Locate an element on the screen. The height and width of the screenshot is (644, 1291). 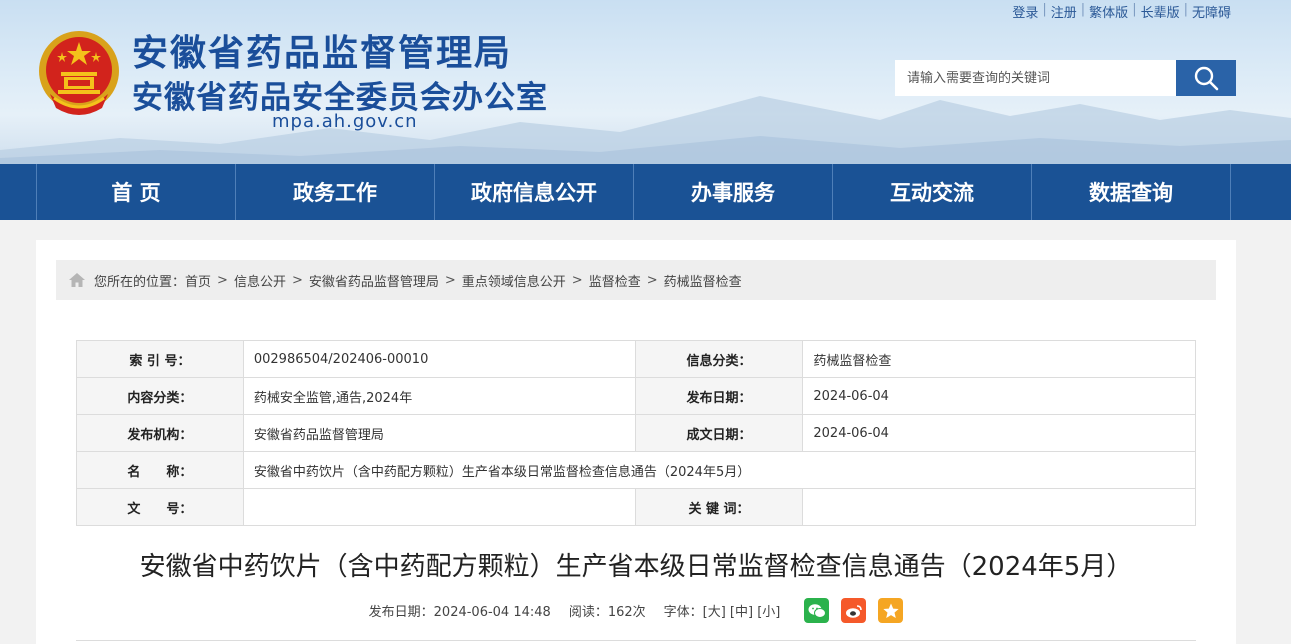
font-size-control: 字体：[大] [中] [小] is located at coordinates (722, 610).